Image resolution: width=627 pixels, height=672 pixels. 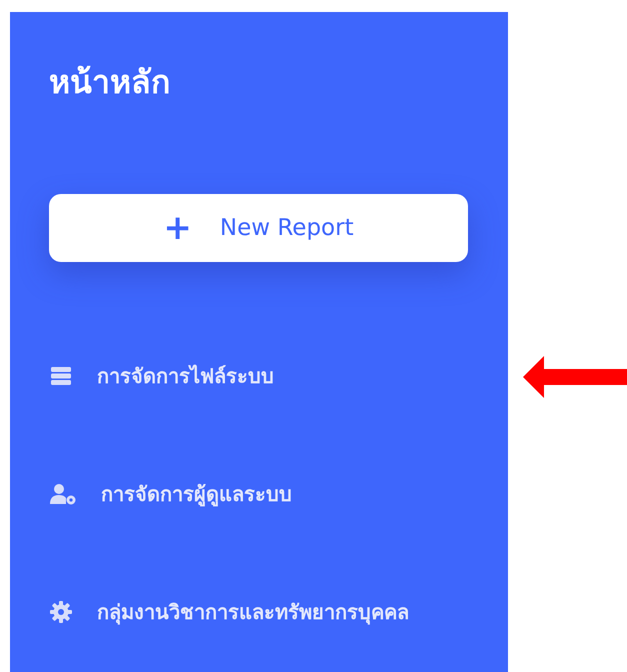 What do you see at coordinates (61, 612) in the screenshot?
I see `settings-icon` at bounding box center [61, 612].